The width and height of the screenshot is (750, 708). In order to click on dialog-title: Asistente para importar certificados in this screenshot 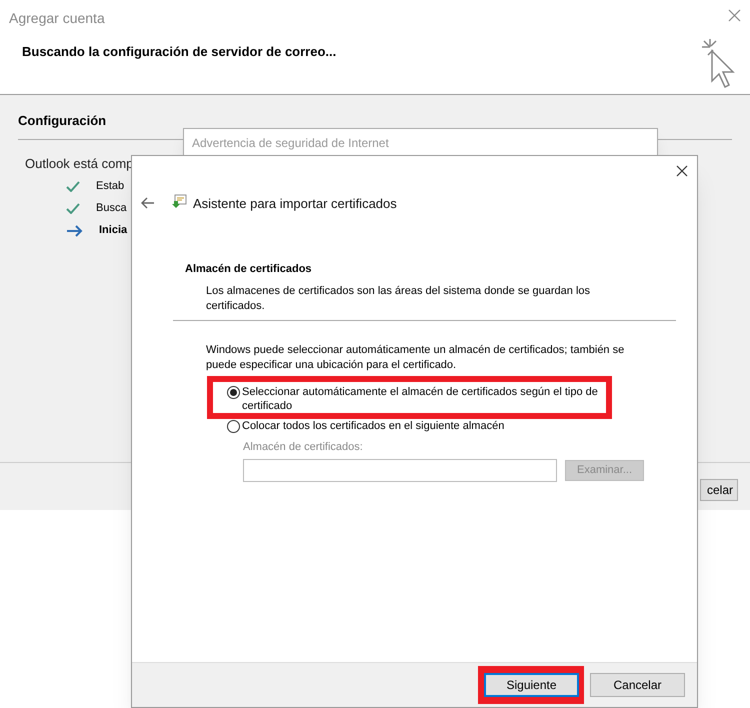, I will do `click(295, 204)`.